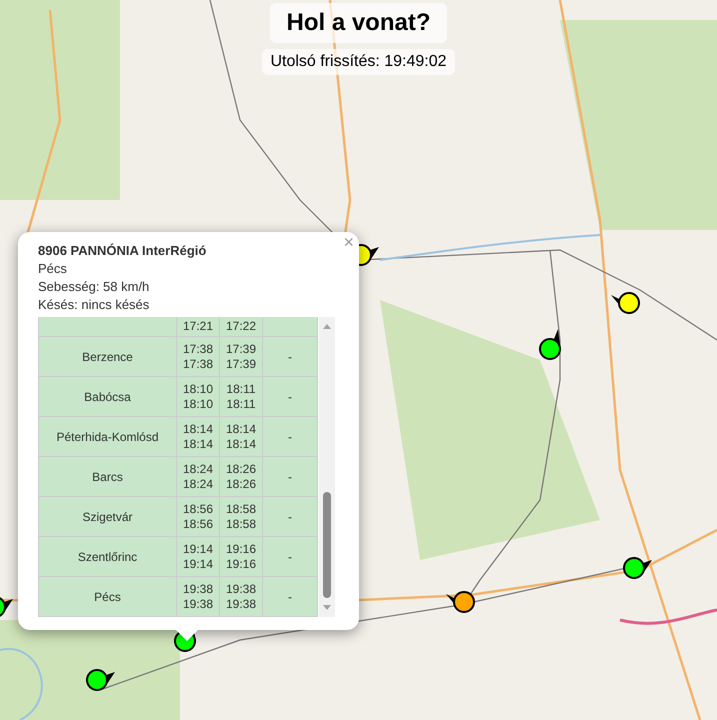 This screenshot has width=717, height=720. Describe the element at coordinates (107, 396) in the screenshot. I see `station-cell: Babócsa` at that location.